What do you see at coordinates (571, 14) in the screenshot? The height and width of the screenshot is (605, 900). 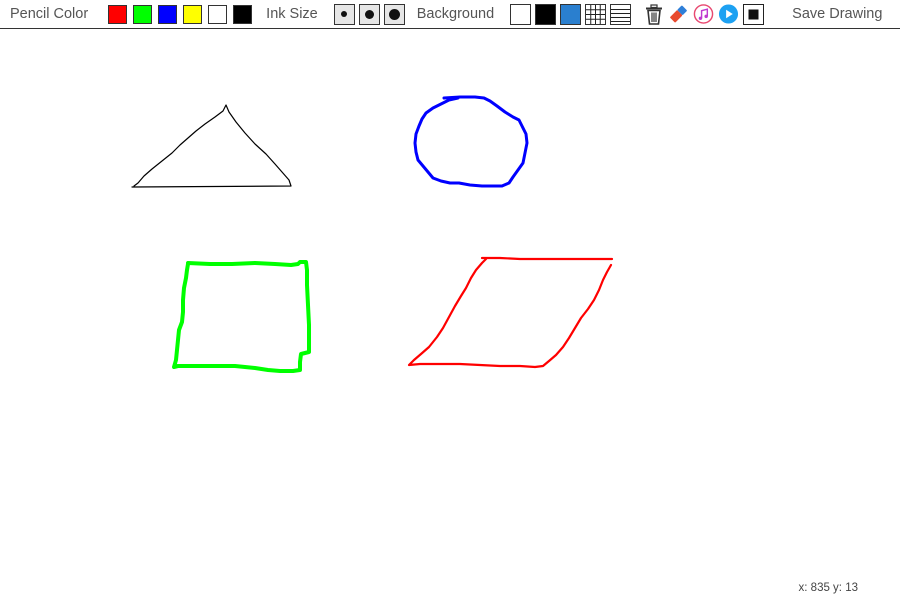 I see `background-blue-button` at bounding box center [571, 14].